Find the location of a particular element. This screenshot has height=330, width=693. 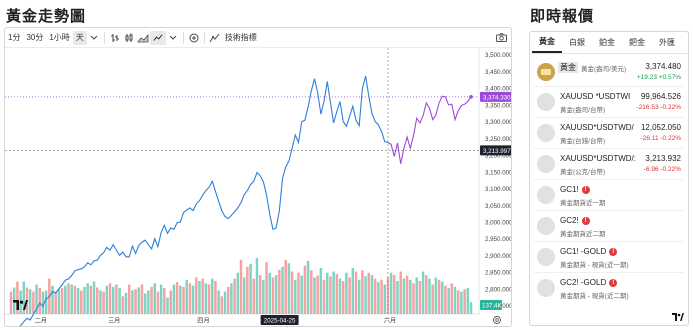

y-tick-label: 3,350.000 is located at coordinates (498, 105).